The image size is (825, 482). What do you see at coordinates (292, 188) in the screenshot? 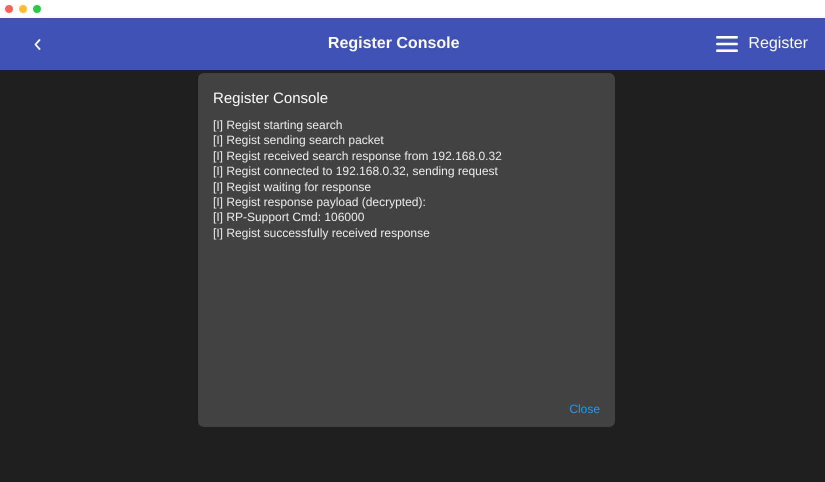
I see `log-line: [I] Regist waiting for response` at bounding box center [292, 188].